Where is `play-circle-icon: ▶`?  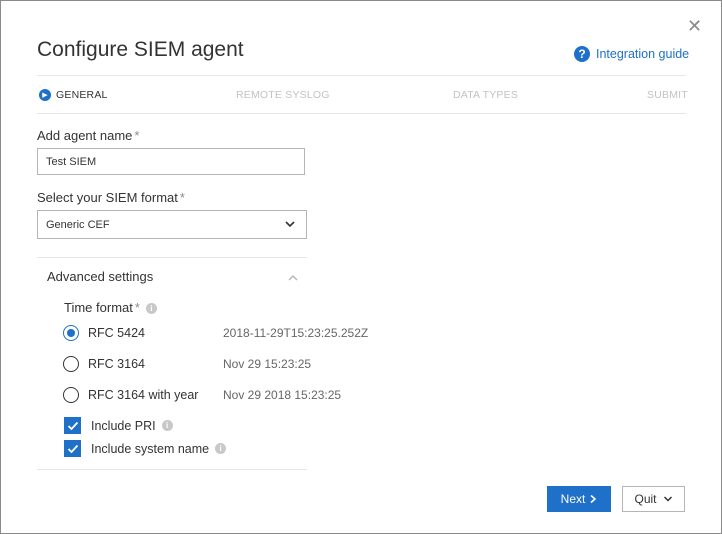 play-circle-icon: ▶ is located at coordinates (45, 95).